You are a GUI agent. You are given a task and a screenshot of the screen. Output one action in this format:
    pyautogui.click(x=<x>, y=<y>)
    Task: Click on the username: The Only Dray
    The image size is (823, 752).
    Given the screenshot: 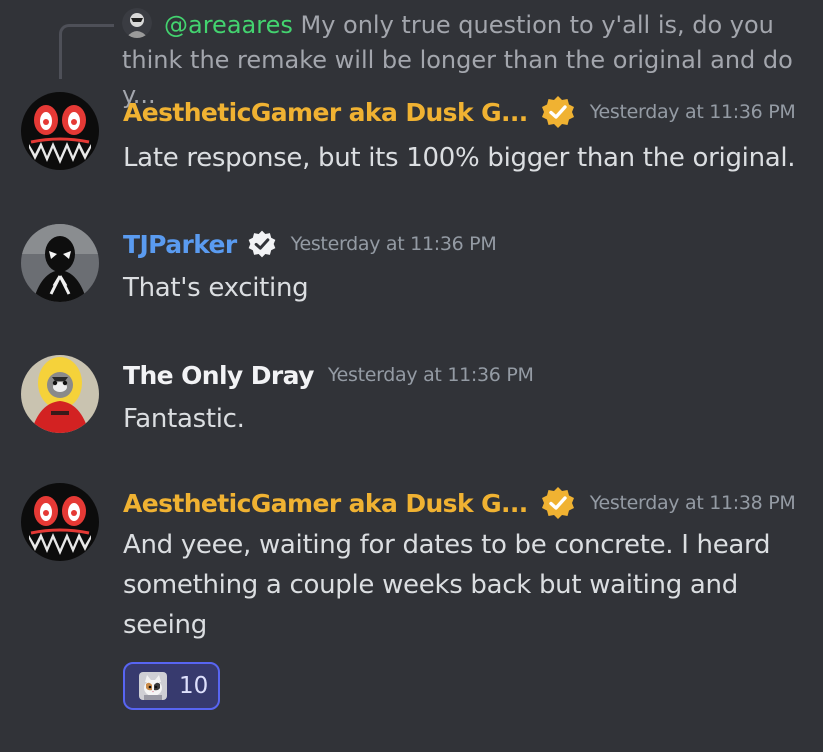 What is the action you would take?
    pyautogui.click(x=218, y=375)
    